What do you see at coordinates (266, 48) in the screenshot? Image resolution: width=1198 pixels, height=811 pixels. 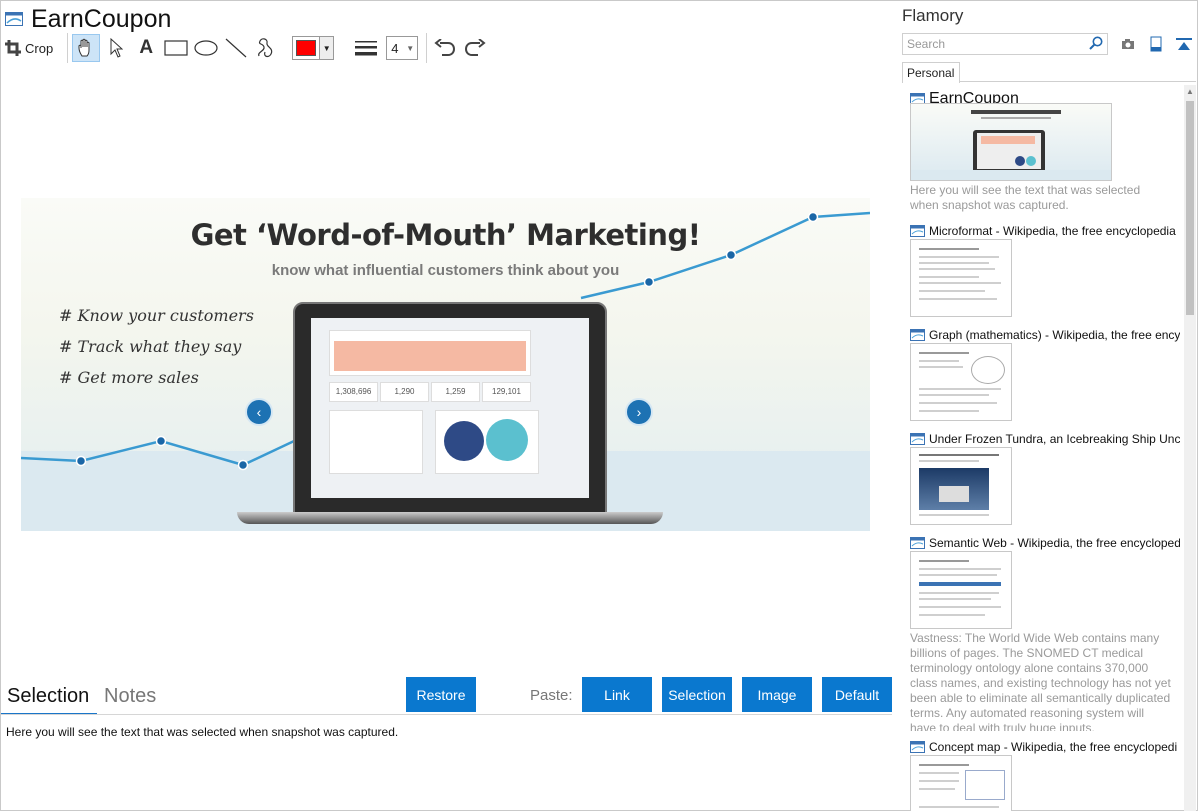 I see `freehand-tool-button` at bounding box center [266, 48].